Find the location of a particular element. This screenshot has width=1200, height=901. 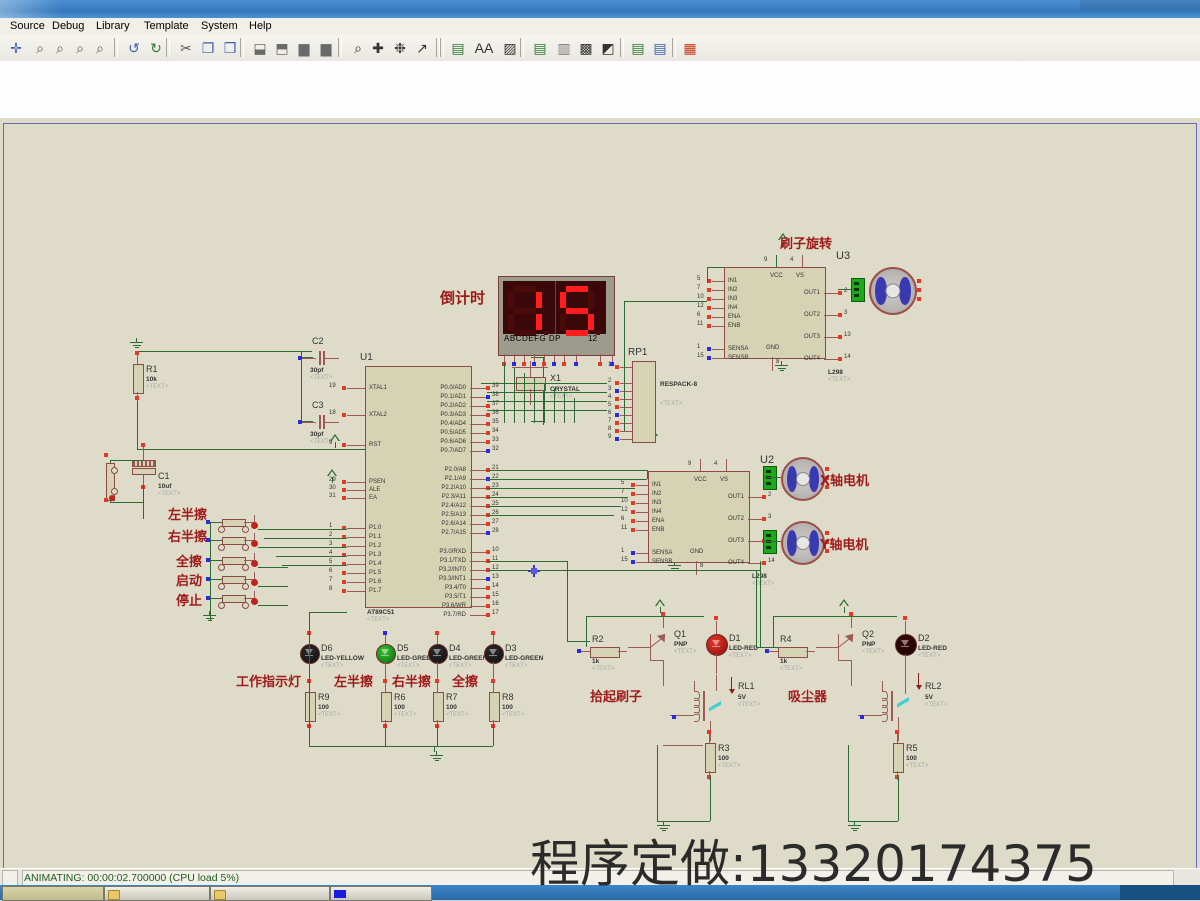

led-d3-symbol is located at coordinates (493, 653).